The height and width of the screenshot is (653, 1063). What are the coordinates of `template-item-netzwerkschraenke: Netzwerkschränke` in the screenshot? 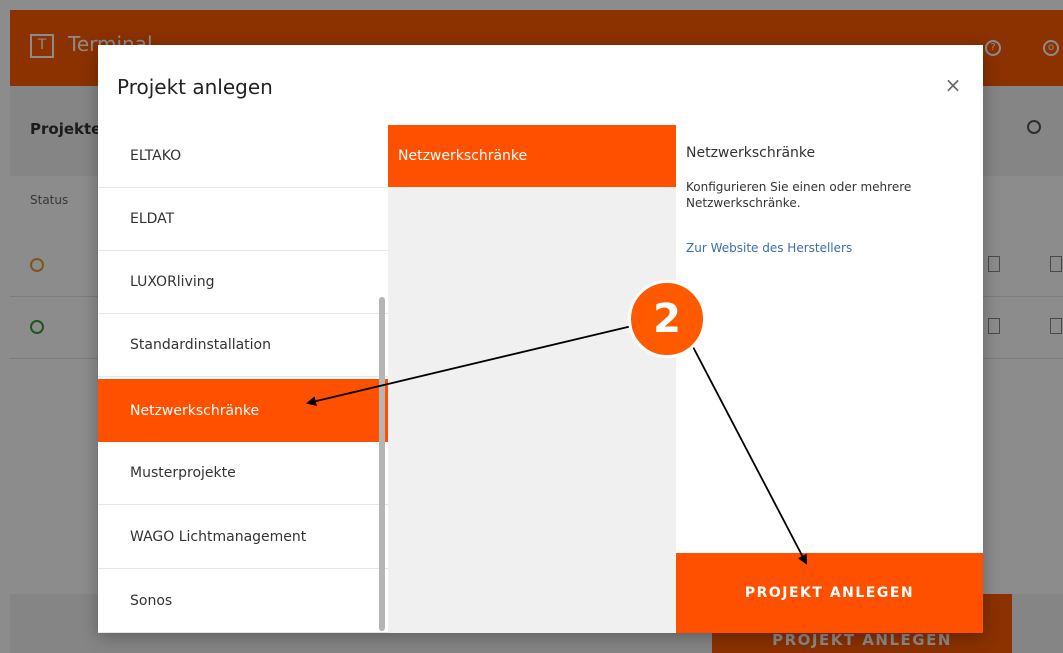 It's located at (532, 156).